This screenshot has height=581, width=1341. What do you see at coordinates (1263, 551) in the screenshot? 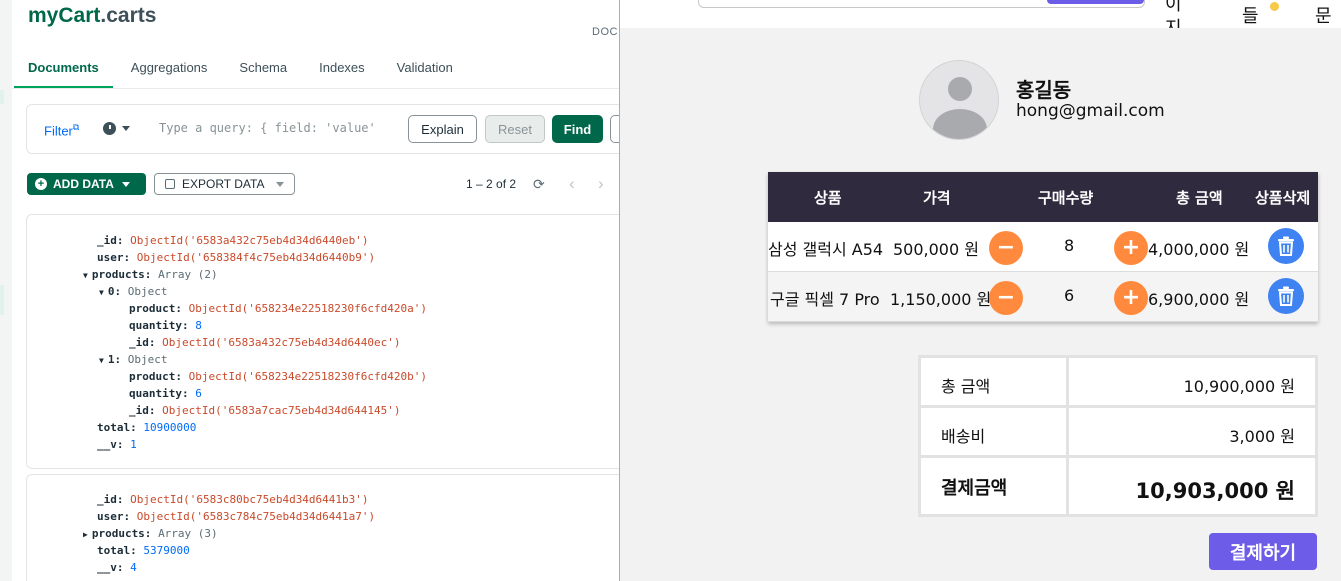
I see `checkout-button: 결제하기` at bounding box center [1263, 551].